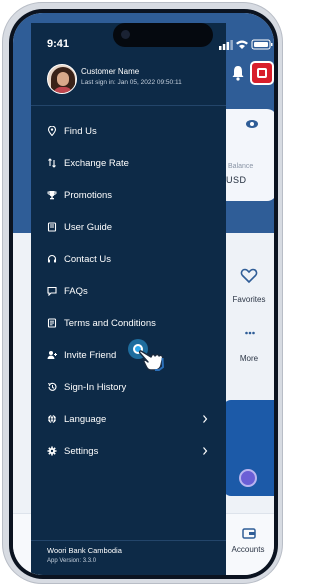 The width and height of the screenshot is (320, 586). Describe the element at coordinates (81, 451) in the screenshot. I see `menu-item-label: Settings` at that location.